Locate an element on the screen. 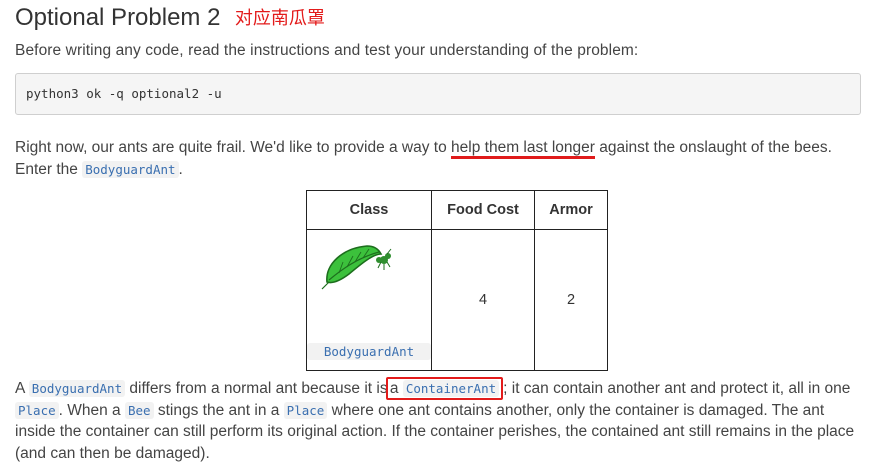 The height and width of the screenshot is (470, 871). page-title: Optional Problem 2 is located at coordinates (118, 17).